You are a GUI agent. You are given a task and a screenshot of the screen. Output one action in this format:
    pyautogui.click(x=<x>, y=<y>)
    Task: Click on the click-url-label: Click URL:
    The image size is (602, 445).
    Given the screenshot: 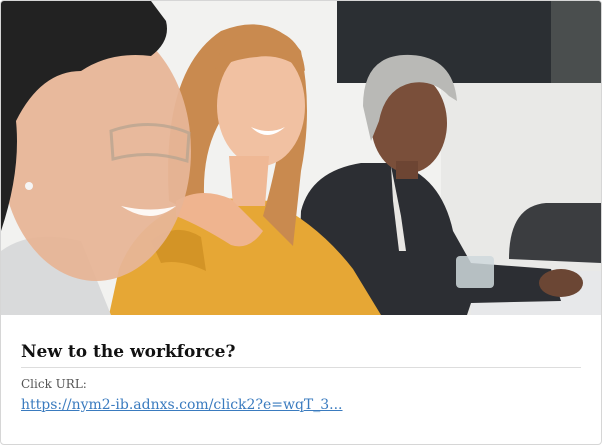 What is the action you would take?
    pyautogui.click(x=54, y=384)
    